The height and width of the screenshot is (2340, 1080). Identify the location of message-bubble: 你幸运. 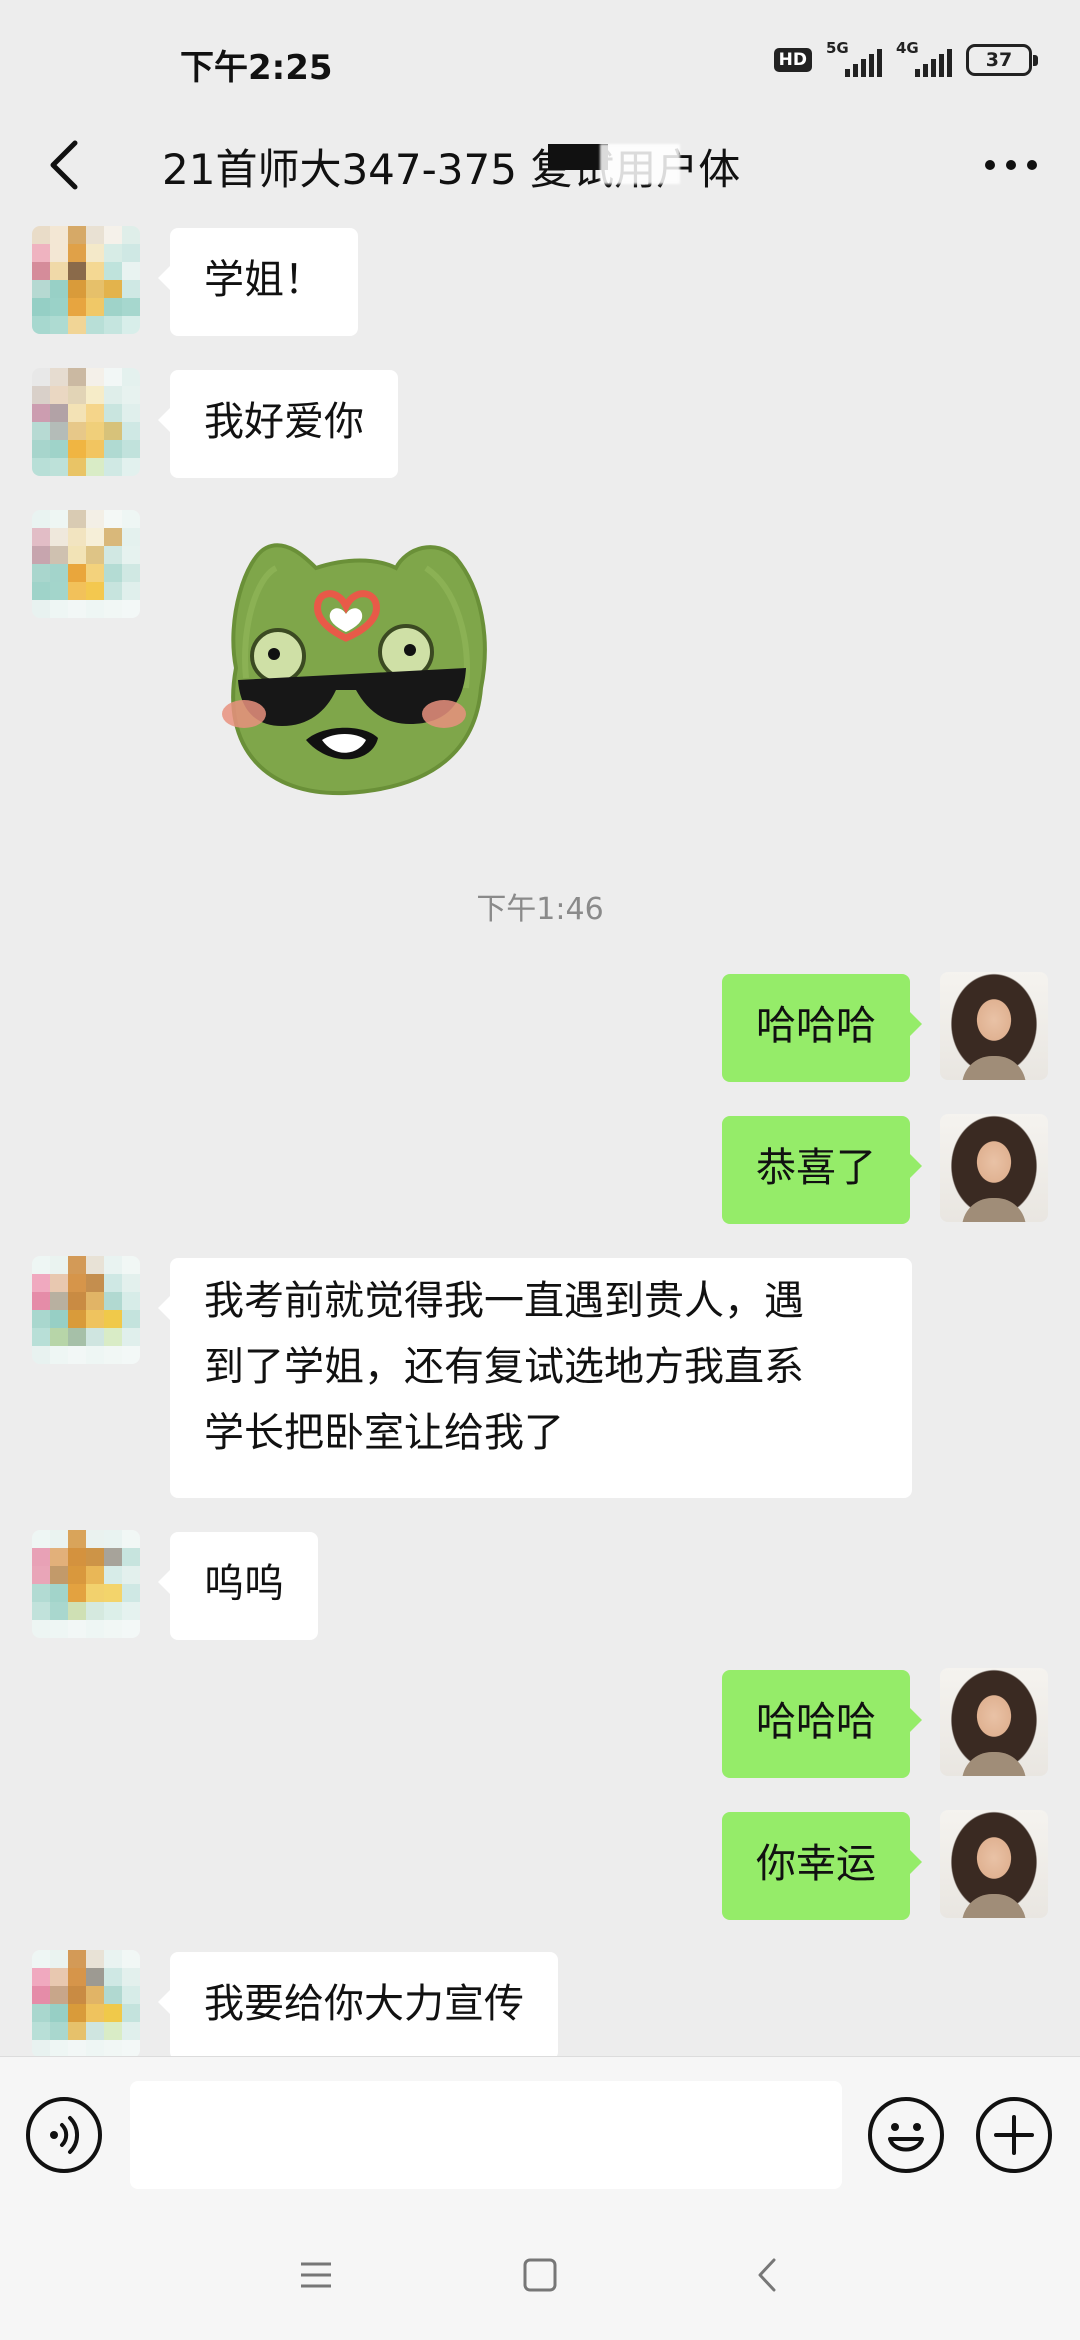
(822, 1866).